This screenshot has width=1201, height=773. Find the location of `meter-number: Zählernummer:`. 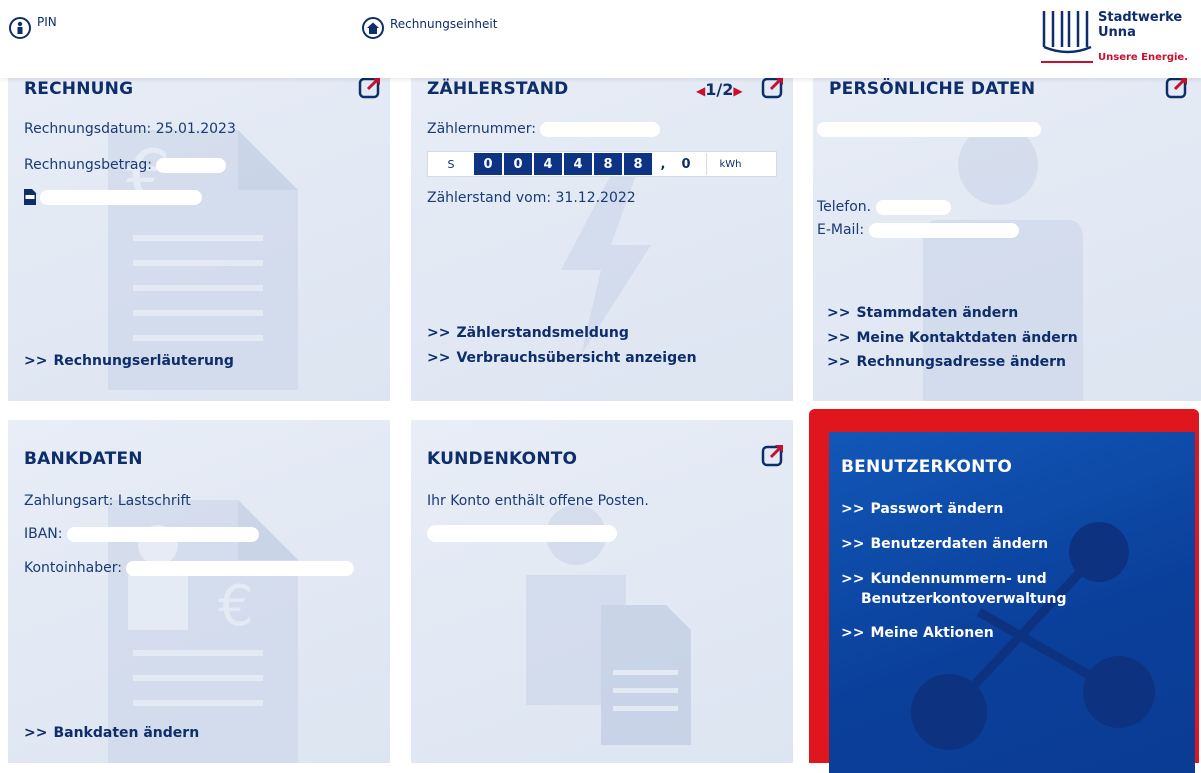

meter-number: Zählernummer: is located at coordinates (544, 129).